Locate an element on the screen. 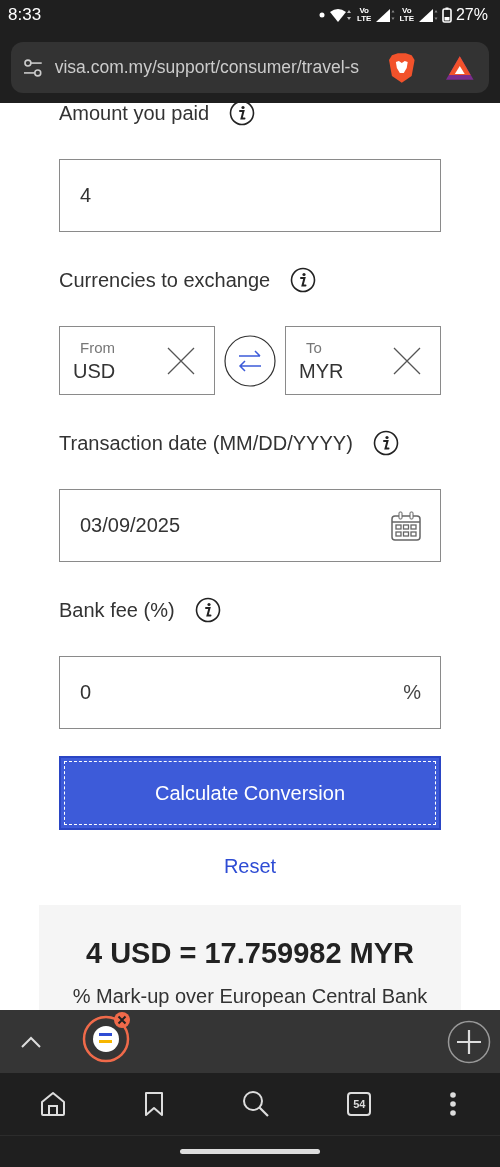 This screenshot has width=500, height=1167. wifi-icon is located at coordinates (340, 15).